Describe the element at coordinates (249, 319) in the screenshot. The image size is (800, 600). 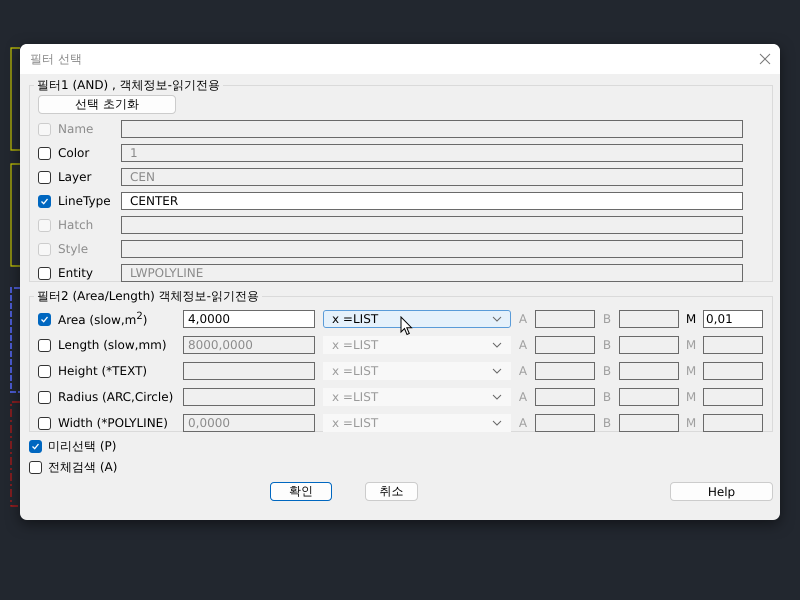
I see `text-field: 4,0000` at that location.